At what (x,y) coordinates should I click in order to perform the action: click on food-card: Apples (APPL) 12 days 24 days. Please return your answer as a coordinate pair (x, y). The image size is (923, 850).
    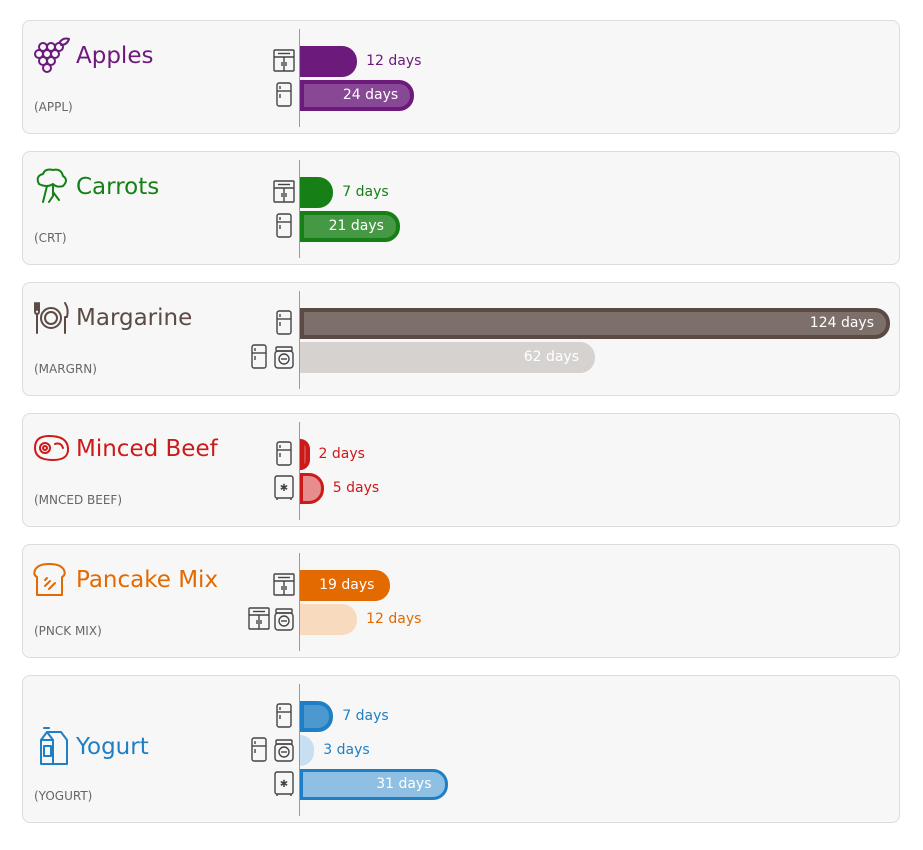
    Looking at the image, I should click on (461, 77).